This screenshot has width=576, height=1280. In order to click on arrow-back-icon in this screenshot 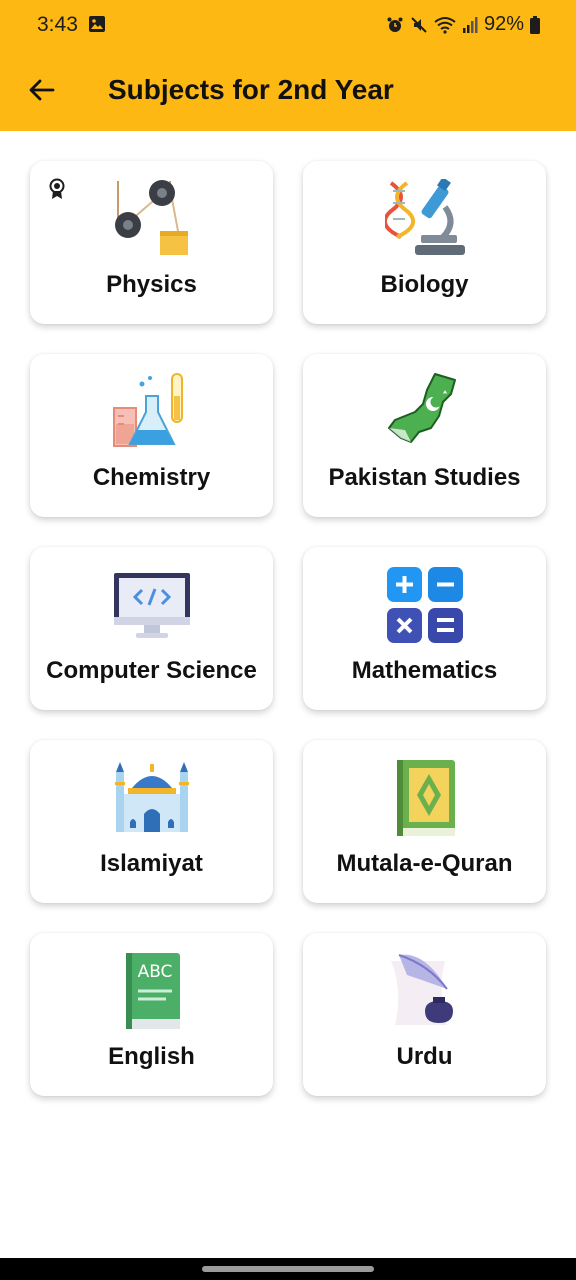, I will do `click(42, 90)`.